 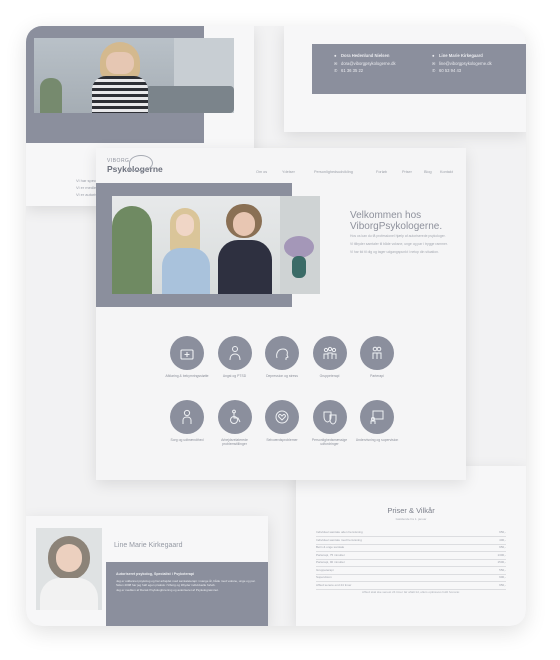 What do you see at coordinates (282, 353) in the screenshot?
I see `head-brain-icon` at bounding box center [282, 353].